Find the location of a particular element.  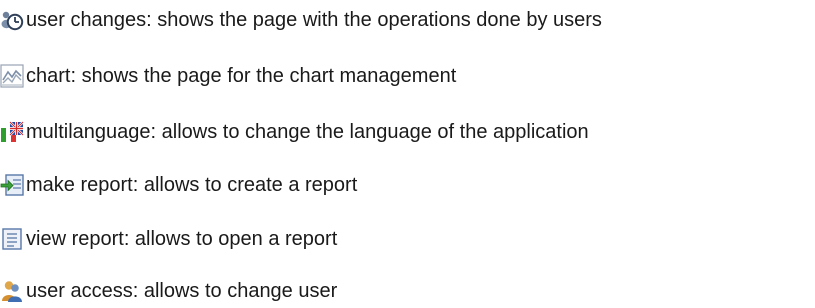

list-item-view-report: view report: allows to open a report is located at coordinates (168, 239).